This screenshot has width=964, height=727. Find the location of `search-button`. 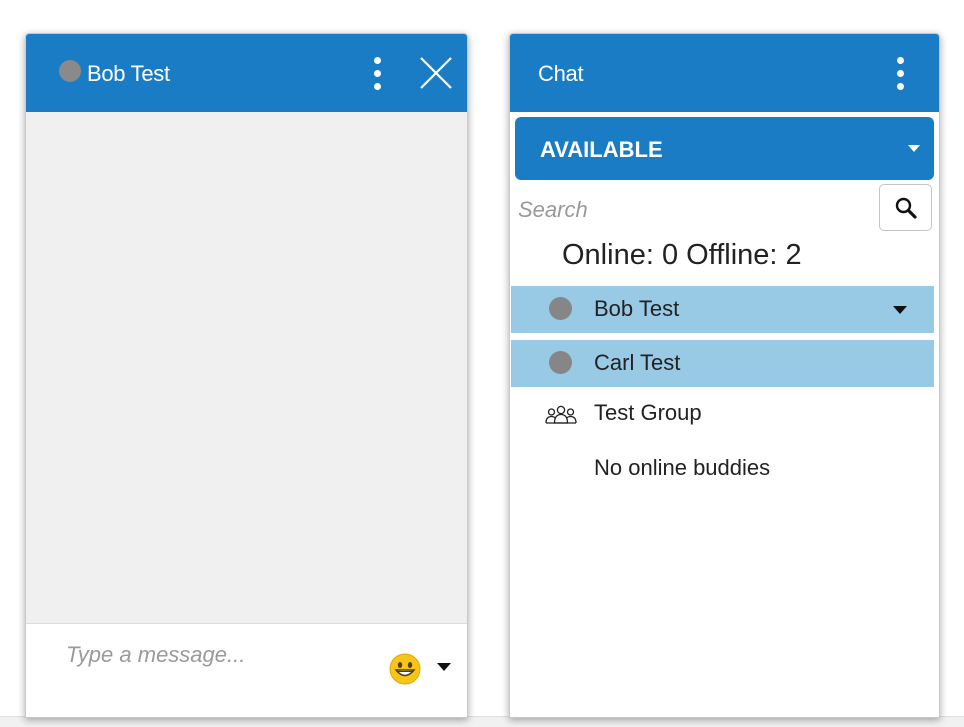

search-button is located at coordinates (905, 207).